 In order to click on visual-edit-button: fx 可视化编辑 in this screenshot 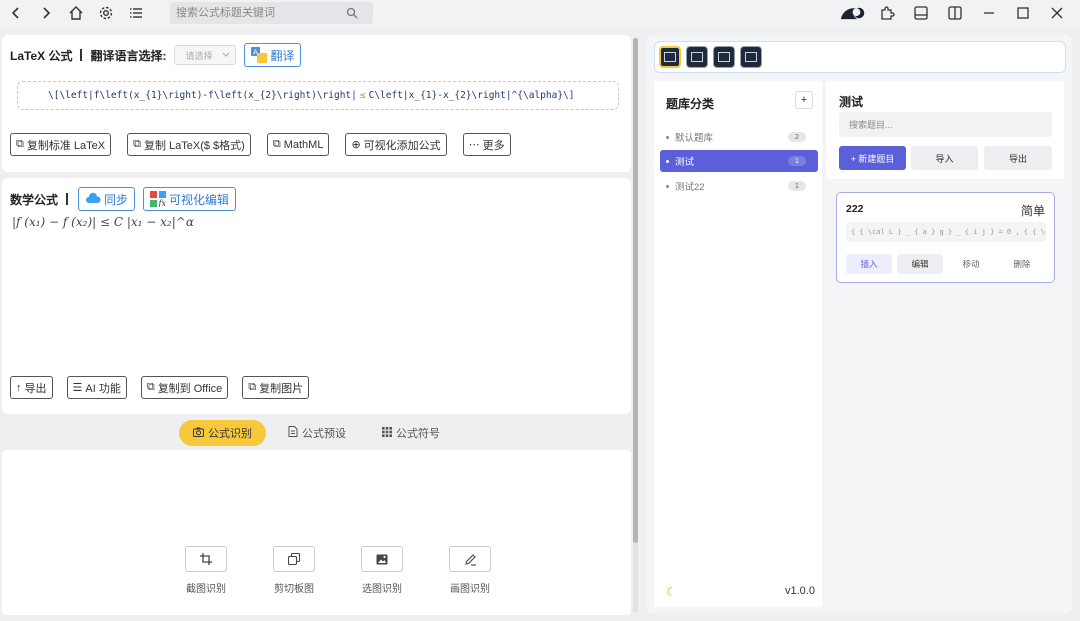, I will do `click(190, 199)`.